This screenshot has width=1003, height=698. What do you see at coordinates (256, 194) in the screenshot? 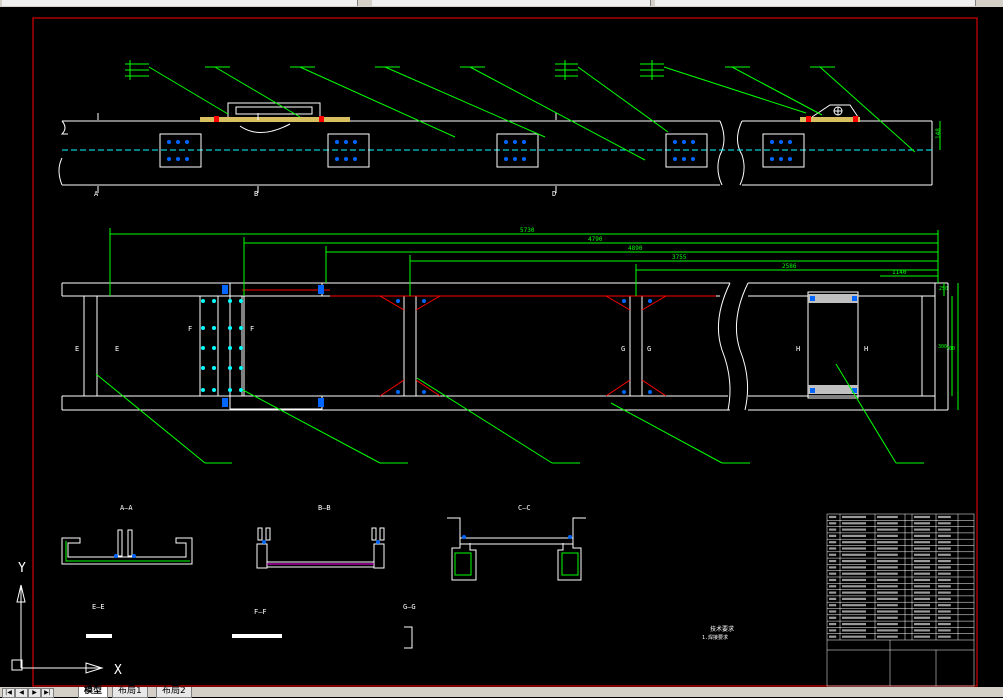
I see `section-mark-b: B` at bounding box center [256, 194].